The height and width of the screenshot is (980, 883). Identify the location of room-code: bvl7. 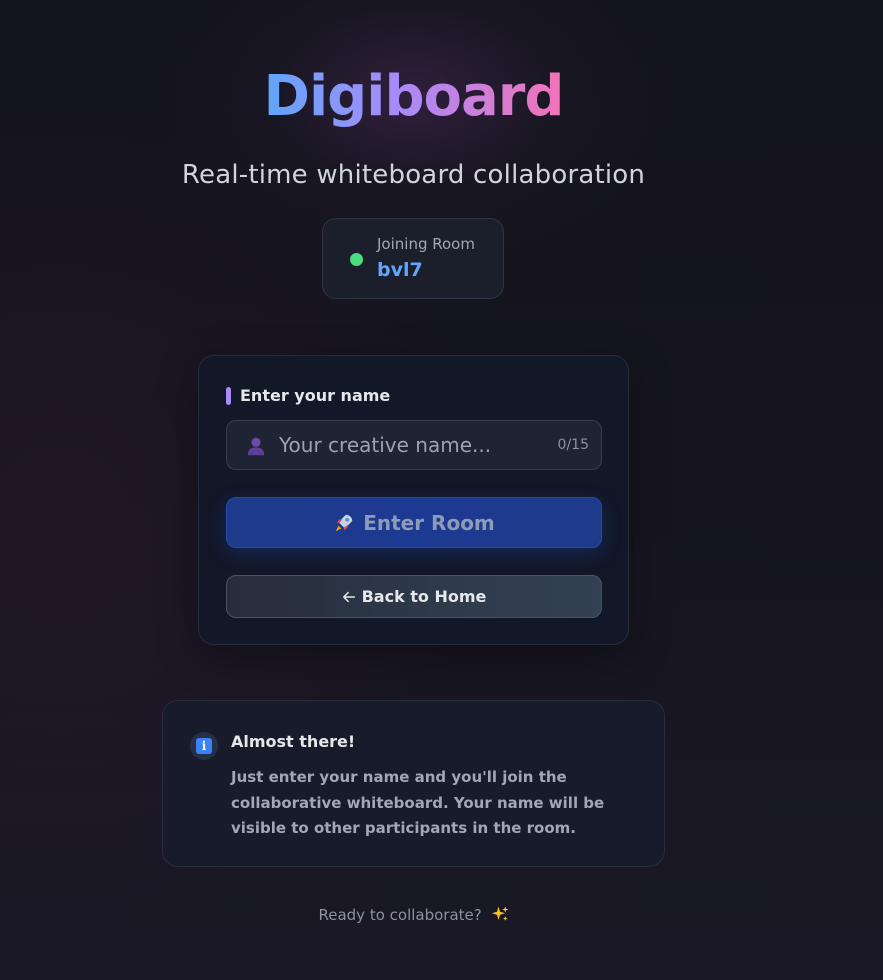
(400, 270).